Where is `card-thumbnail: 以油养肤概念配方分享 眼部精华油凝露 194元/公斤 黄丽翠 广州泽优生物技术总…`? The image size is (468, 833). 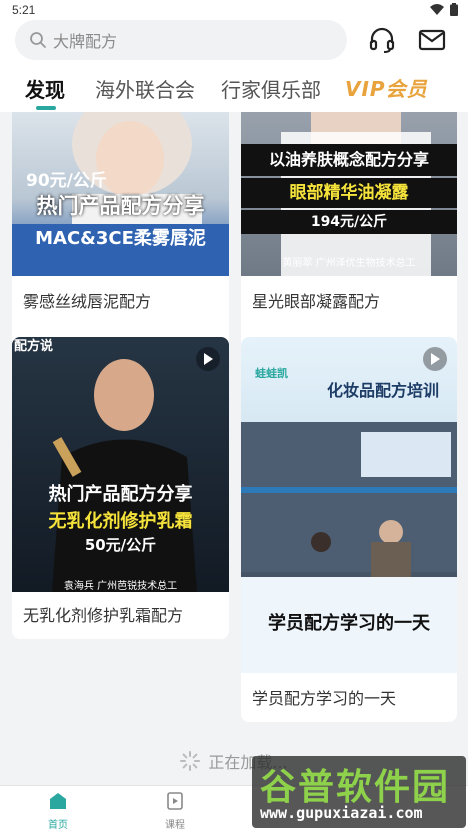 card-thumbnail: 以油养肤概念配方分享 眼部精华油凝露 194元/公斤 黄丽翠 广州泽优生物技术总… is located at coordinates (349, 194).